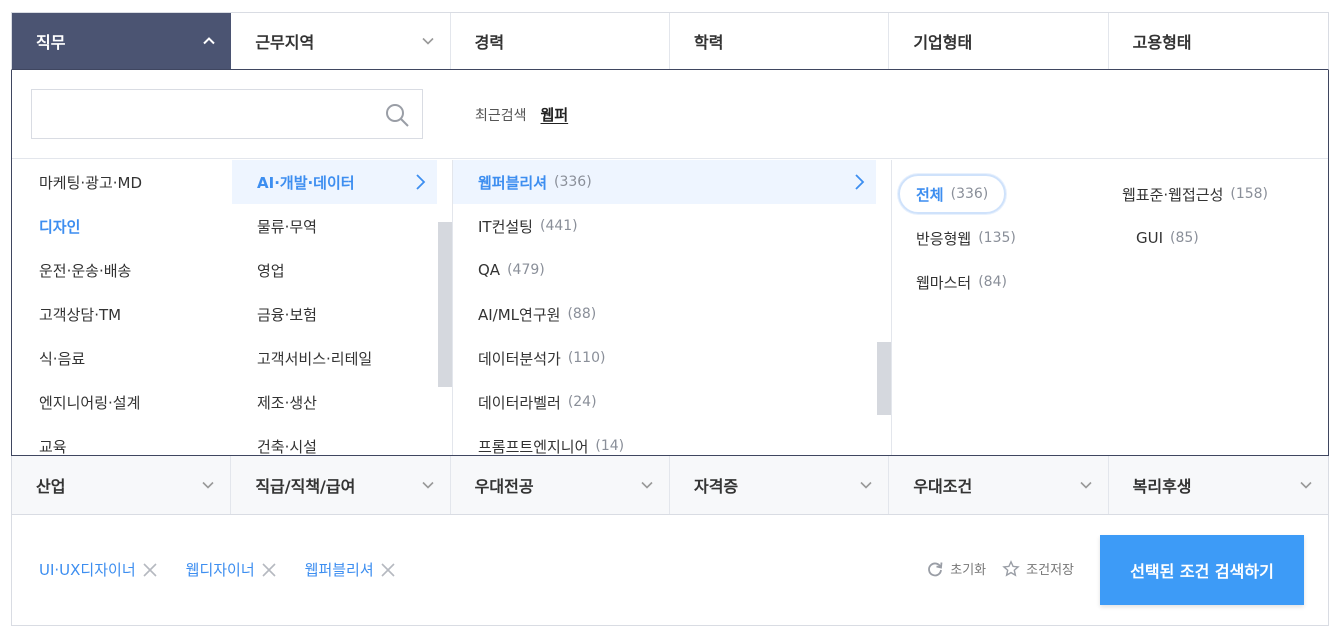 The image size is (1340, 634). I want to click on list-item: 데이터분석가 (110), so click(672, 358).